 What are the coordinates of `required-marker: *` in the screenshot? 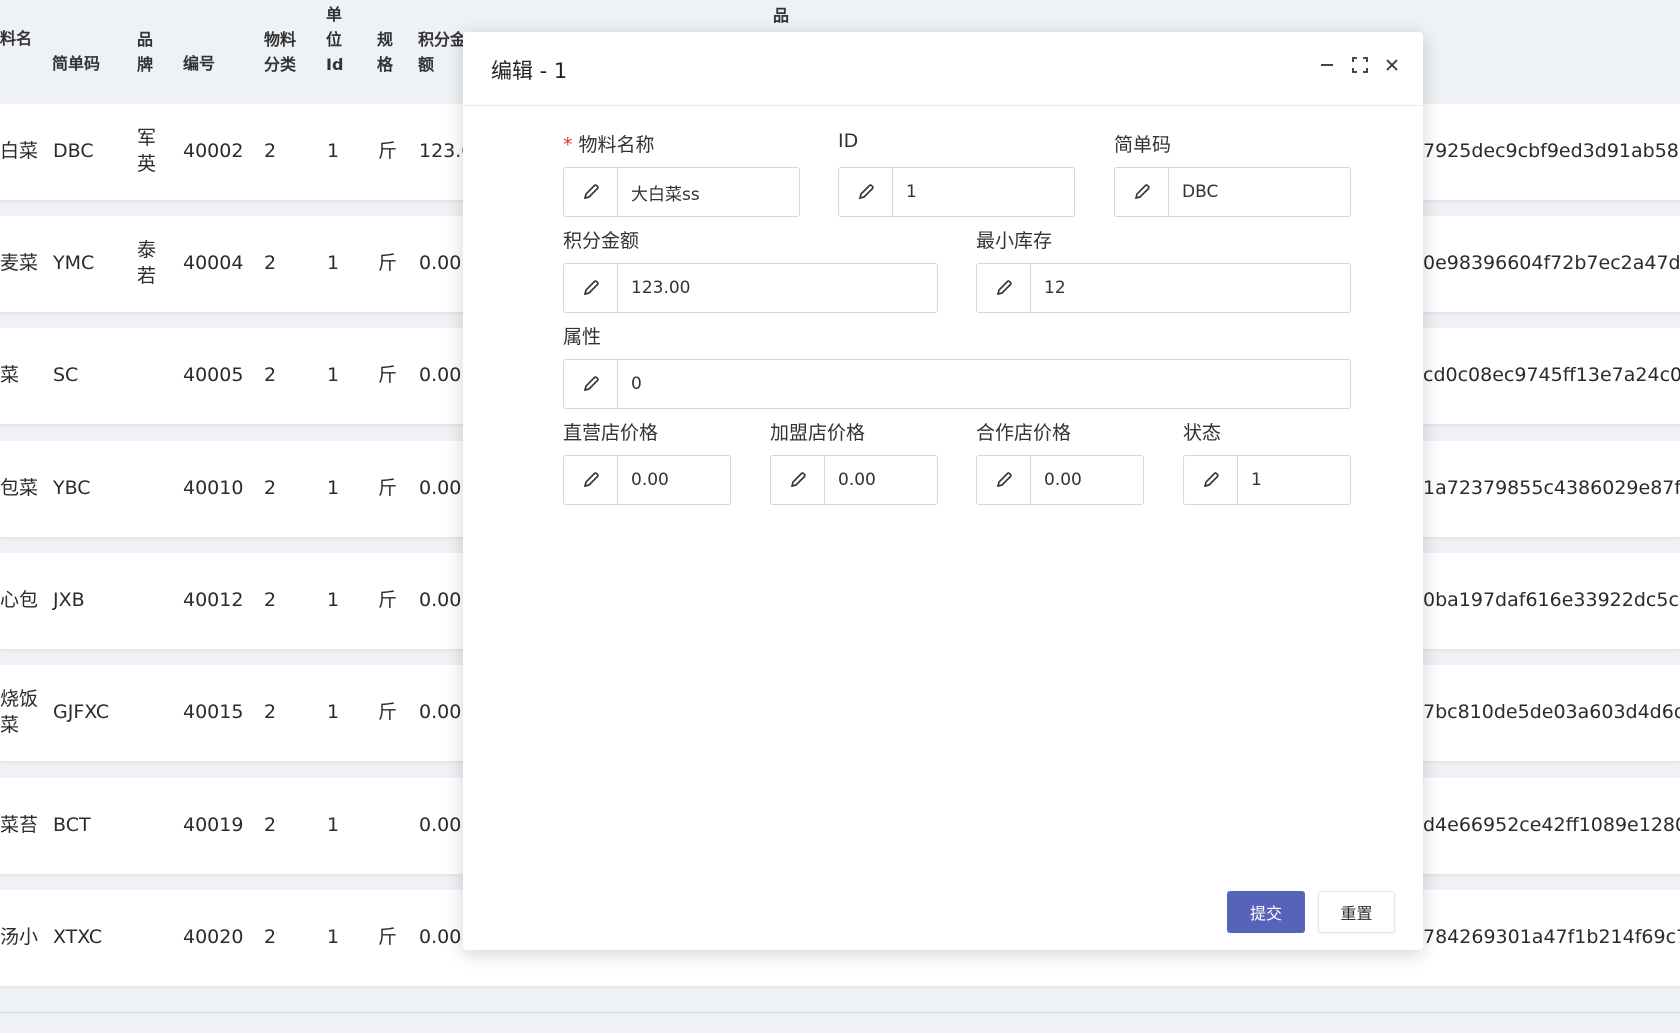 It's located at (568, 145).